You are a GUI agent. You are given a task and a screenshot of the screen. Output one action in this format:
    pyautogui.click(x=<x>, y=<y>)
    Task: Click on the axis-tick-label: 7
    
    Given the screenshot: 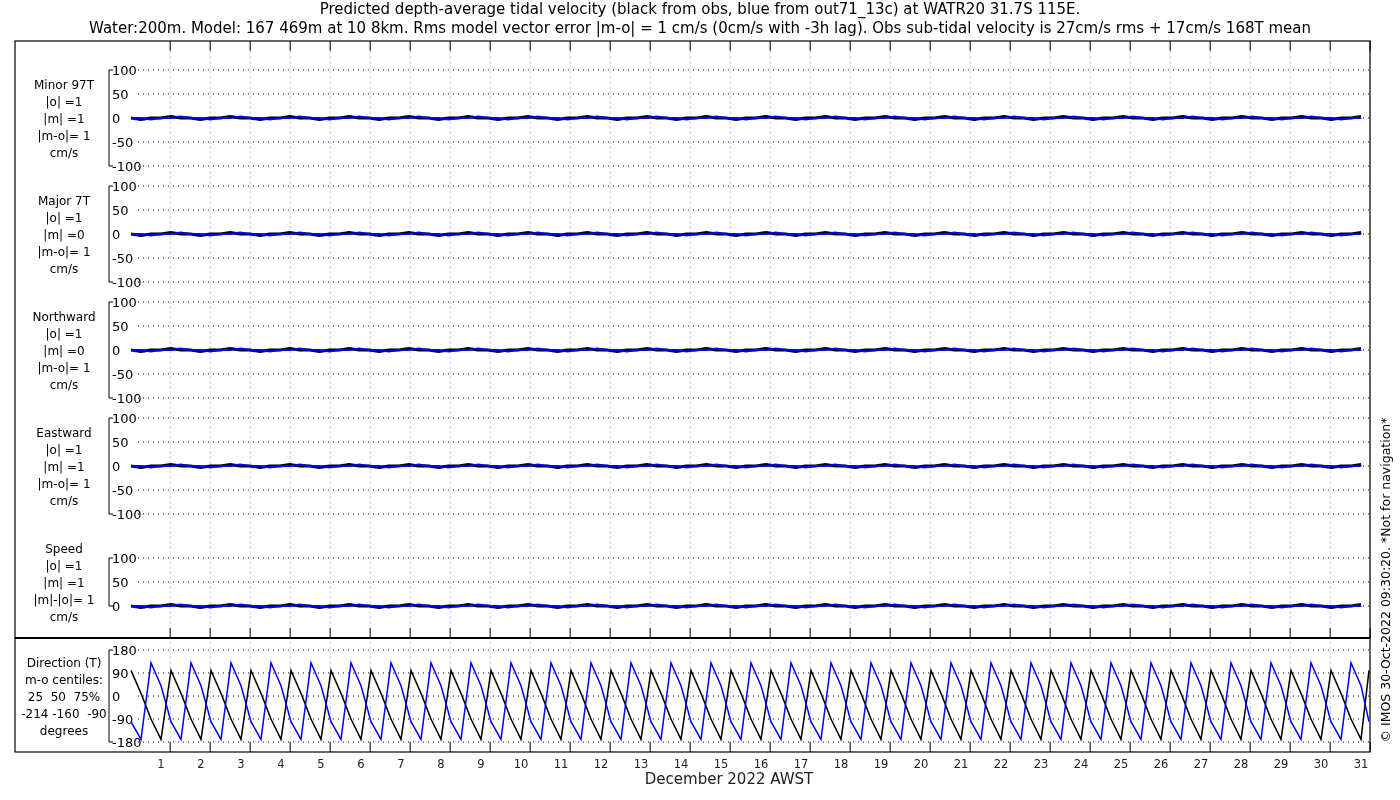 What is the action you would take?
    pyautogui.click(x=401, y=764)
    